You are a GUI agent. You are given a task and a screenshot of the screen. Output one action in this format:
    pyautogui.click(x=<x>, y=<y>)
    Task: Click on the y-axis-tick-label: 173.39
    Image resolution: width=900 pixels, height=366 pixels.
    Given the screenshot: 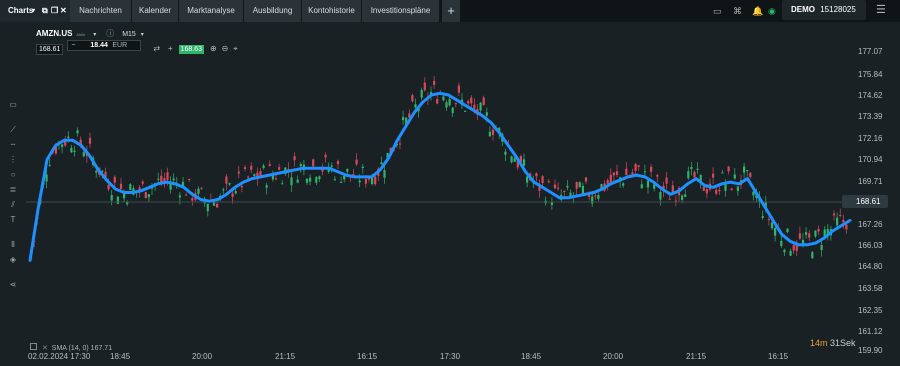 What is the action you would take?
    pyautogui.click(x=870, y=116)
    